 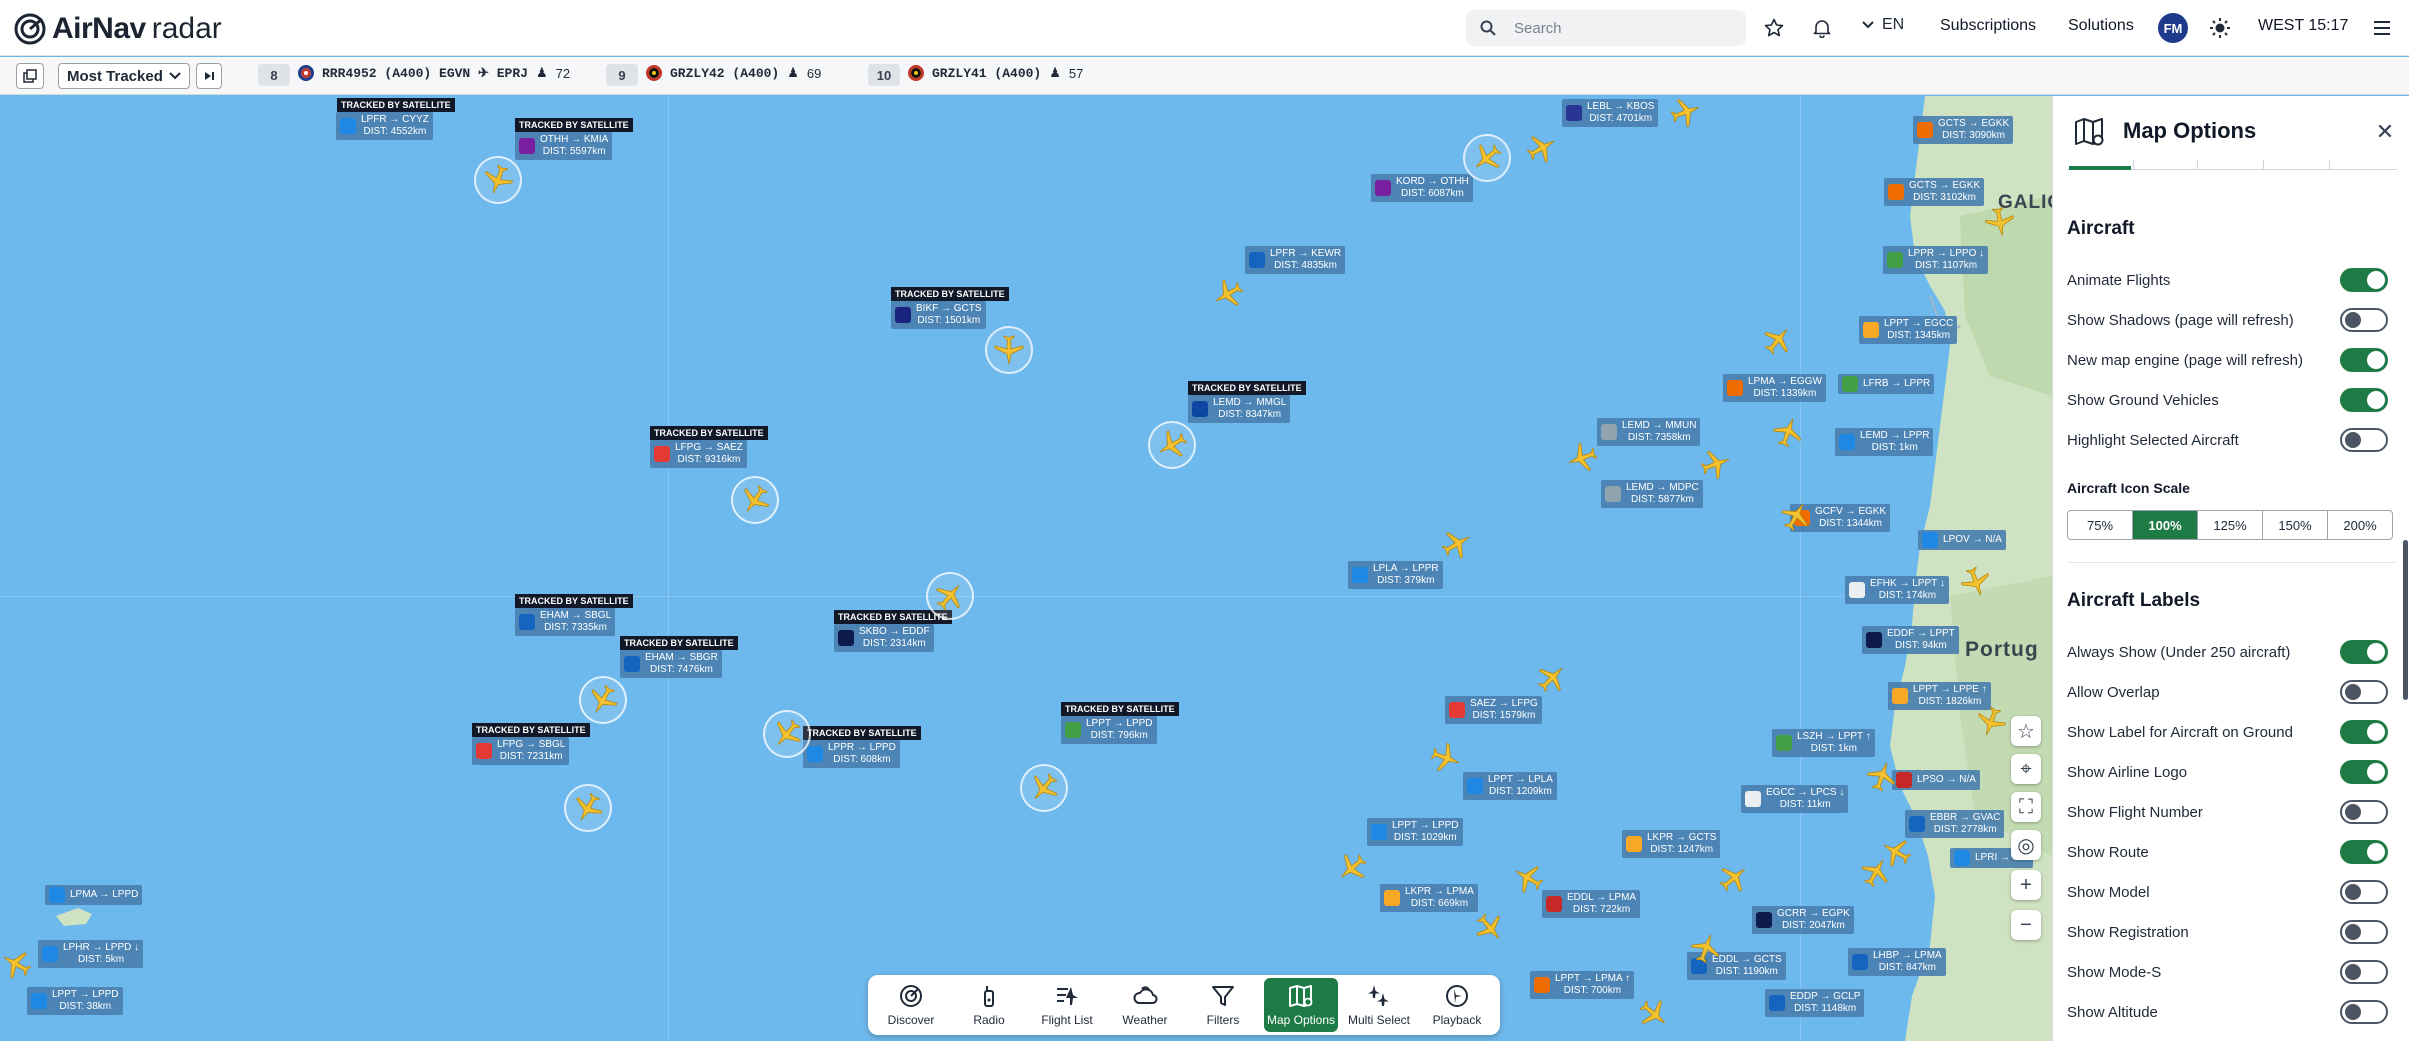 What do you see at coordinates (1774, 28) in the screenshot?
I see `favorites-button` at bounding box center [1774, 28].